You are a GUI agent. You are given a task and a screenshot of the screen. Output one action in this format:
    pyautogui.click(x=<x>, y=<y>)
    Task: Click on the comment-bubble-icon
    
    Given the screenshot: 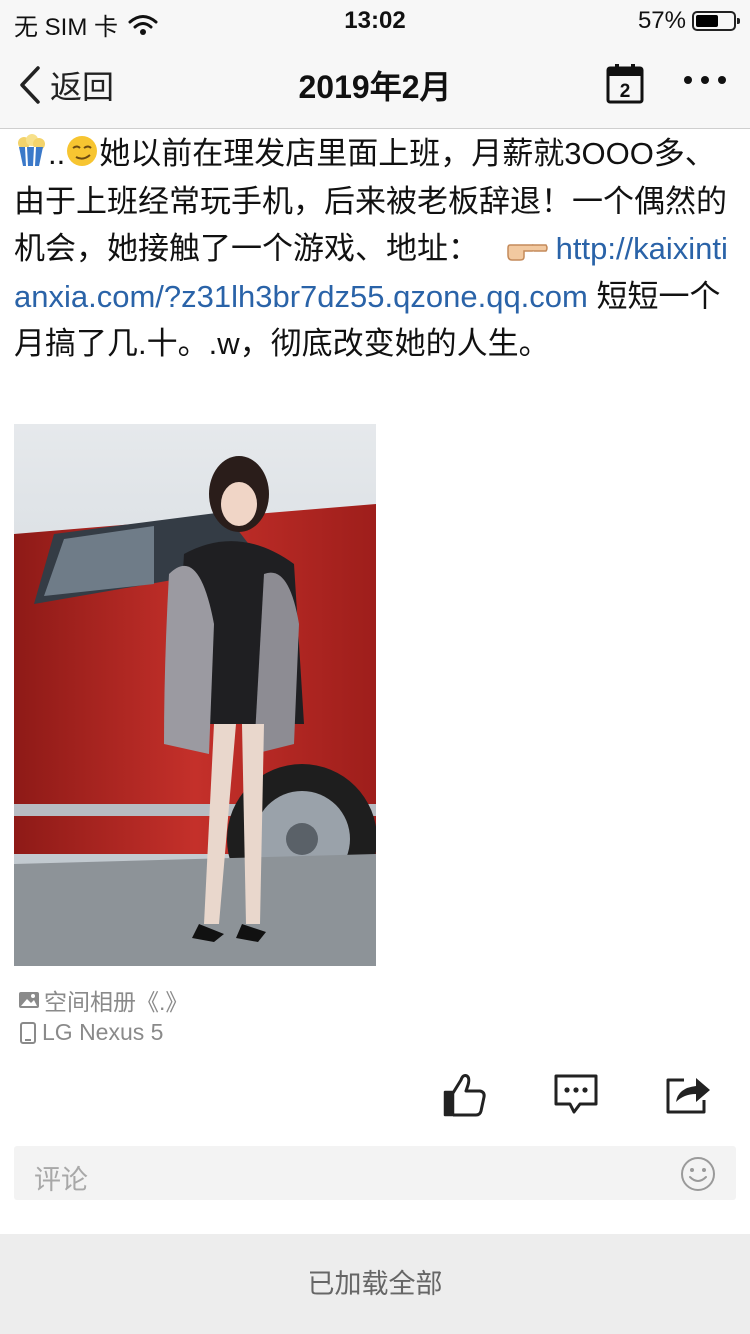 What is the action you would take?
    pyautogui.click(x=576, y=1094)
    